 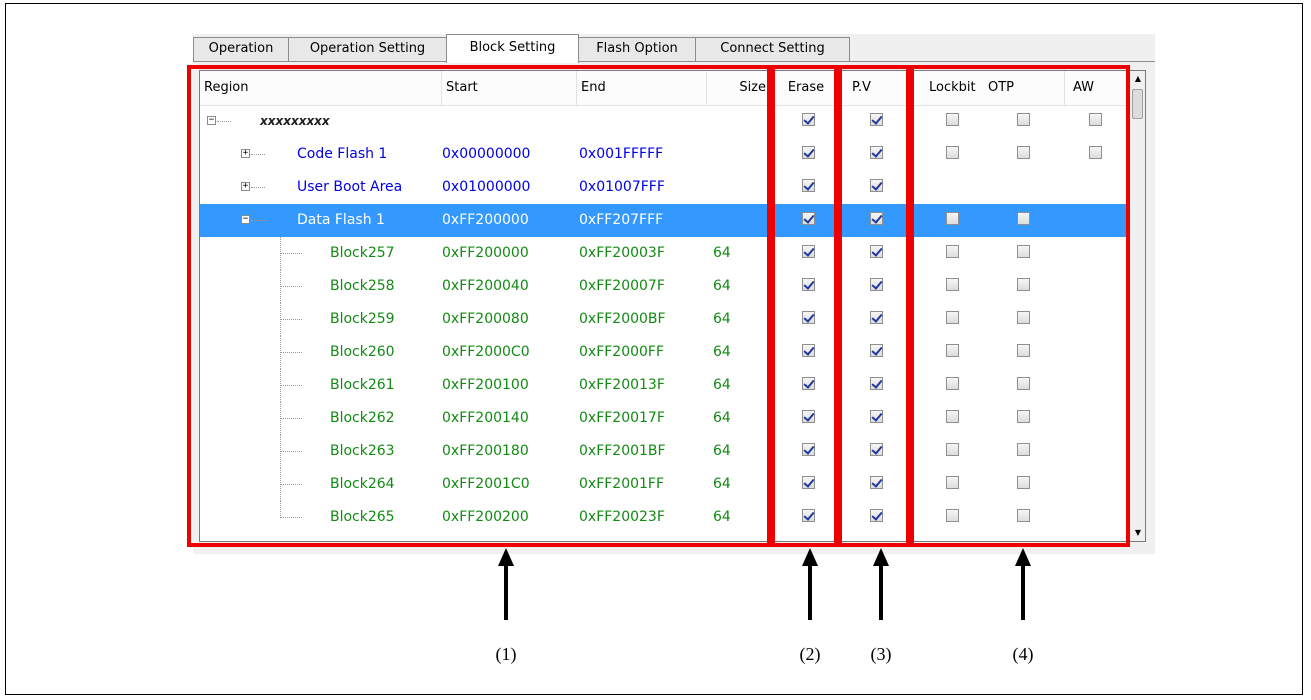 What do you see at coordinates (664, 517) in the screenshot?
I see `table-row: Block265 0xFF200200 0xFF20023F 64` at bounding box center [664, 517].